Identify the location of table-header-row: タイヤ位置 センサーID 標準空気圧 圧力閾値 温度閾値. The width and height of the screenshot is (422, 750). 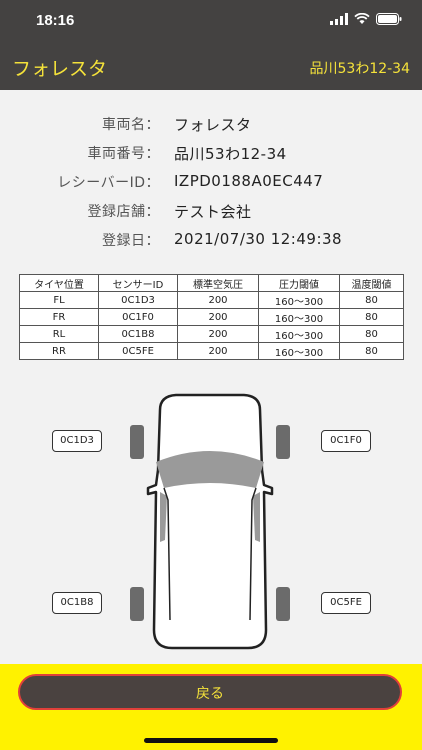
(211, 283).